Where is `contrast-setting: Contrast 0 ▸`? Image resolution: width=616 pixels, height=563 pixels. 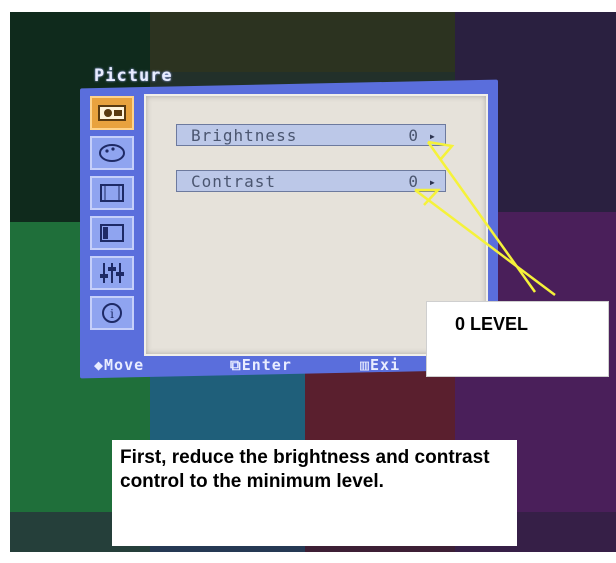
contrast-setting: Contrast 0 ▸ is located at coordinates (311, 181).